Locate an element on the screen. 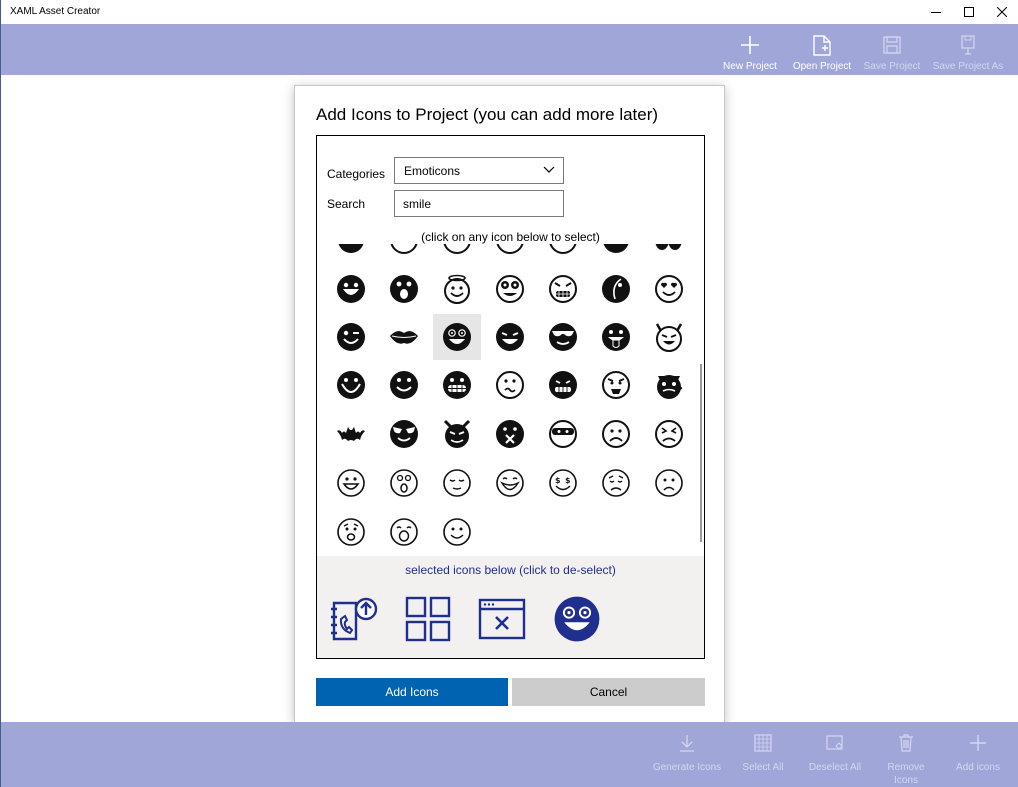  minimize-button is located at coordinates (935, 12).